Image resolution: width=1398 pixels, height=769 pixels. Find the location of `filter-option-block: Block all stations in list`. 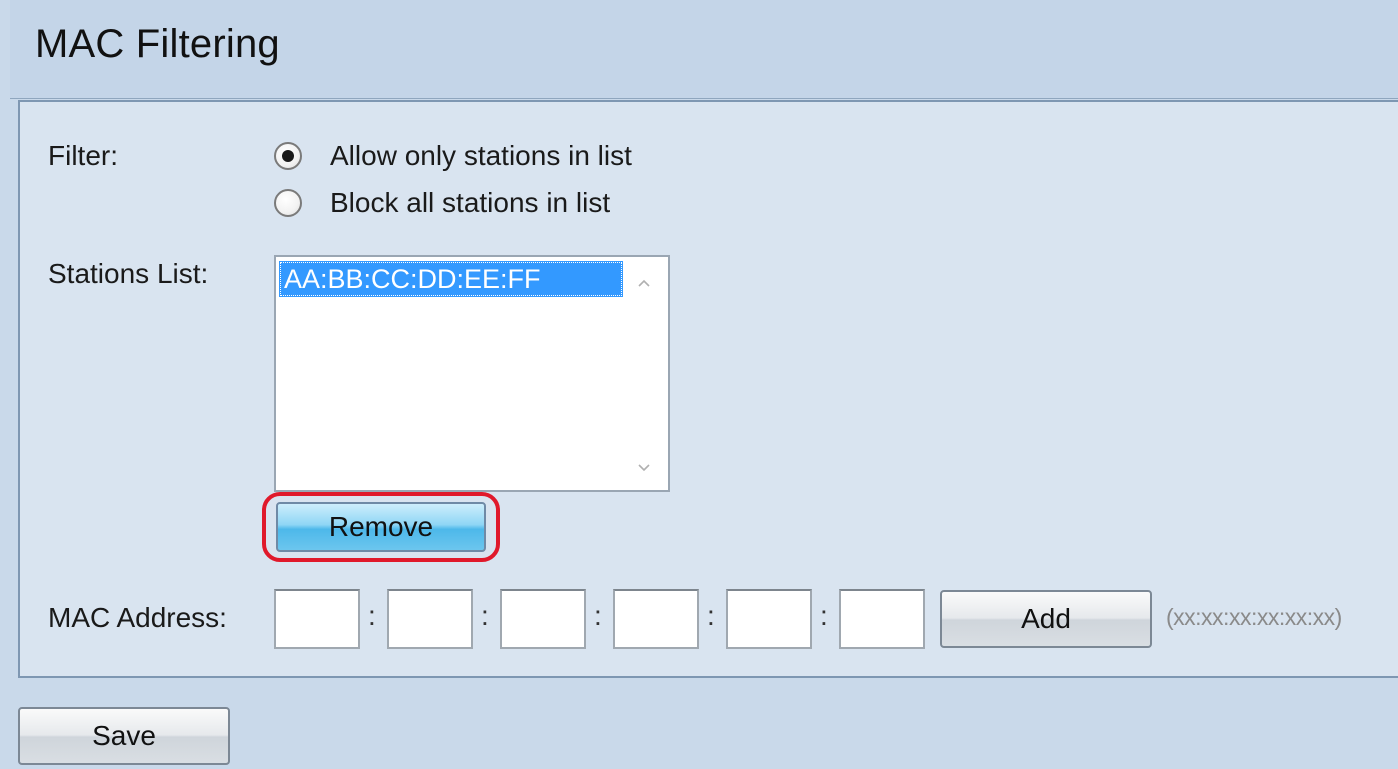

filter-option-block: Block all stations in list is located at coordinates (442, 203).